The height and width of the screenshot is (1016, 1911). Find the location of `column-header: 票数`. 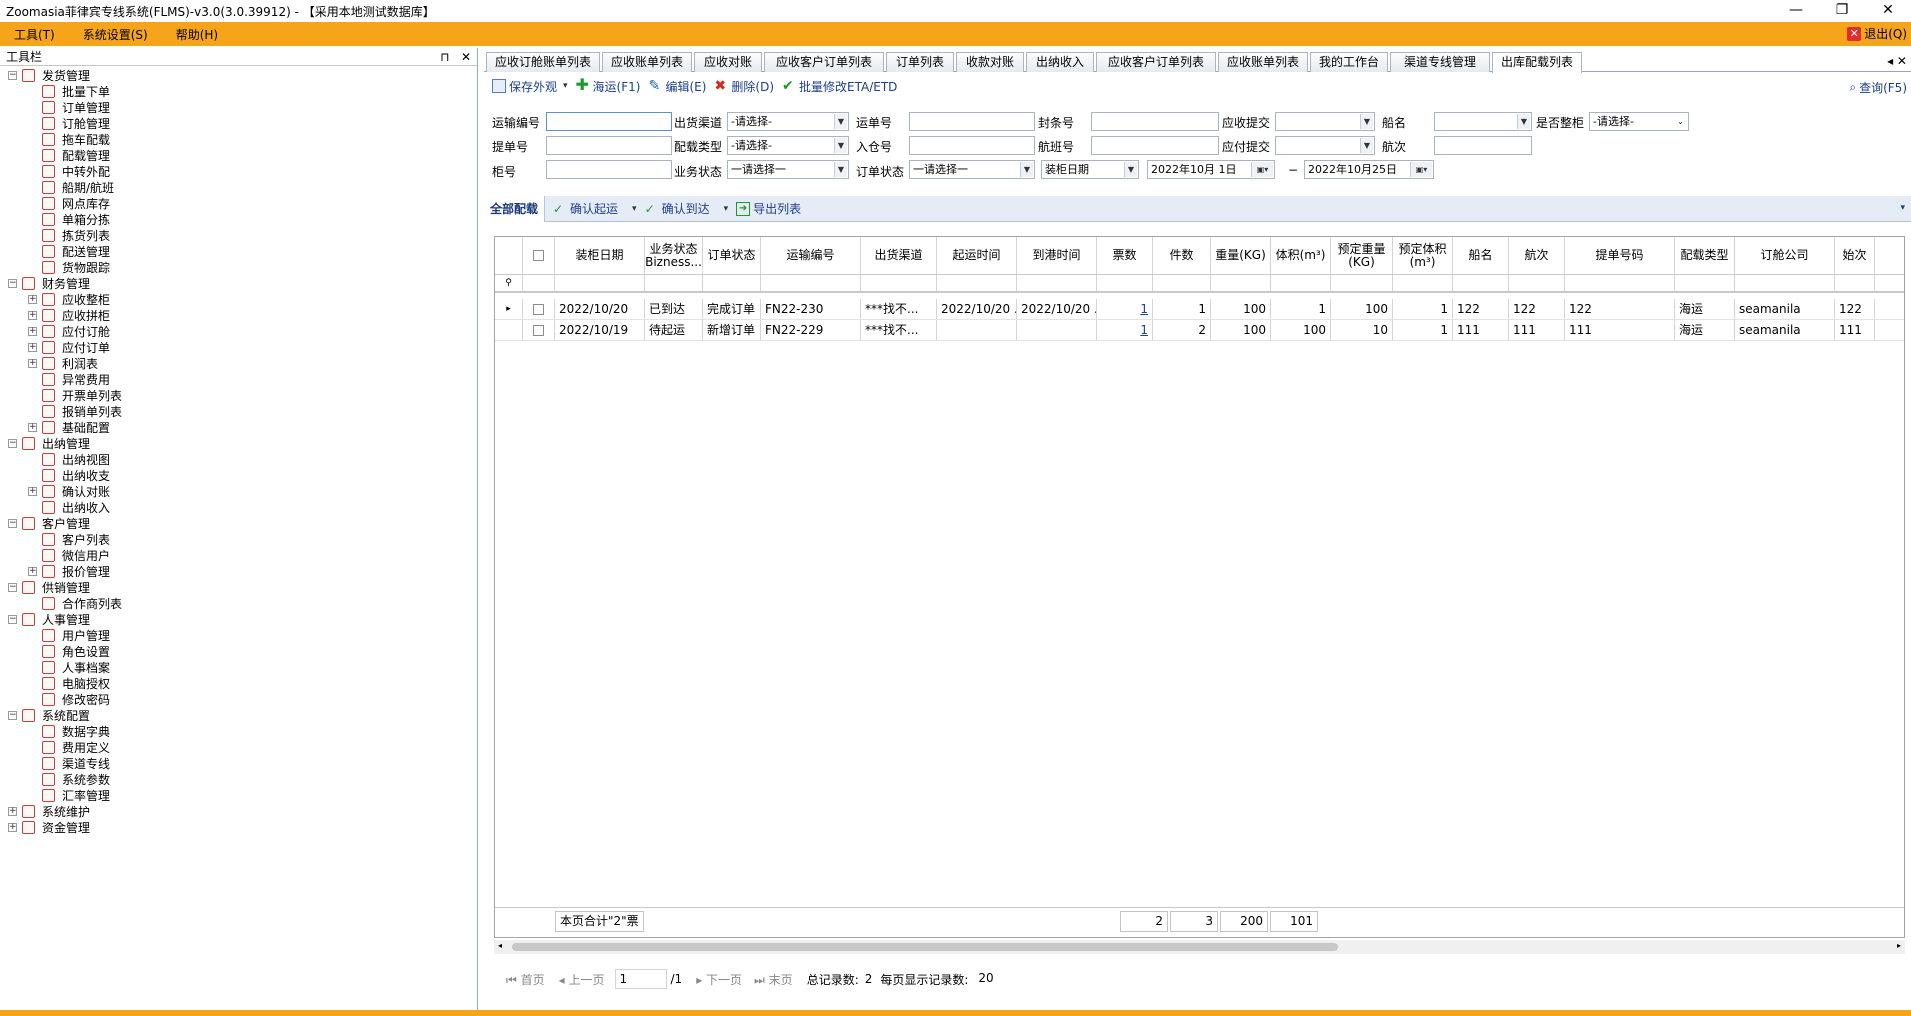

column-header: 票数 is located at coordinates (1125, 255).